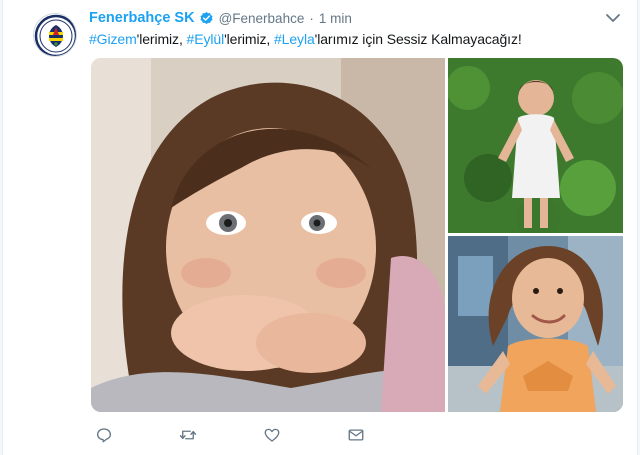 This screenshot has height=455, width=640. What do you see at coordinates (142, 18) in the screenshot?
I see `author-name: Fenerbahçe SK` at bounding box center [142, 18].